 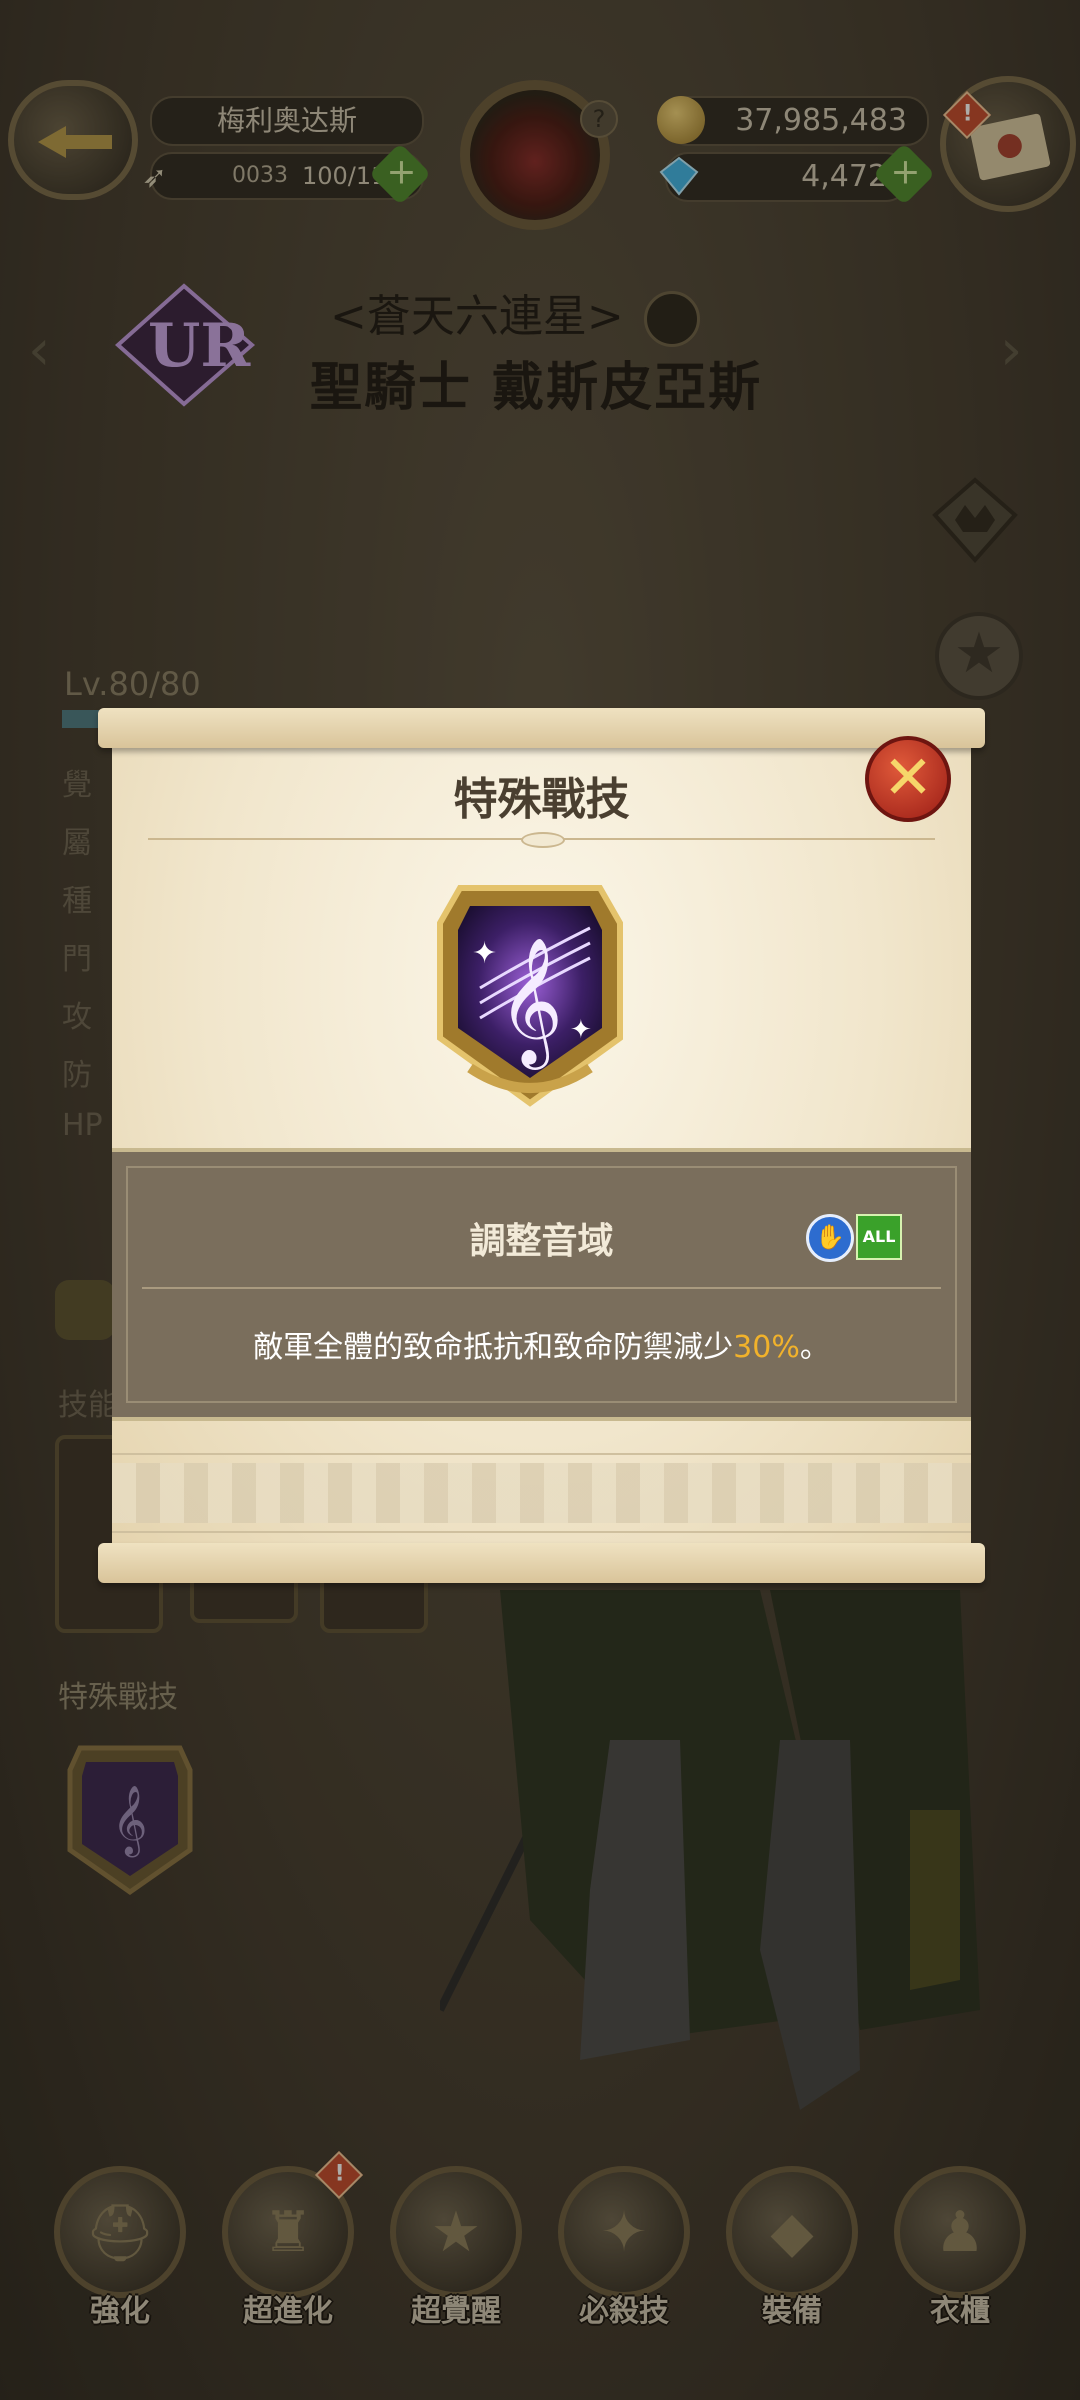 What do you see at coordinates (541, 840) in the screenshot?
I see `title-divider` at bounding box center [541, 840].